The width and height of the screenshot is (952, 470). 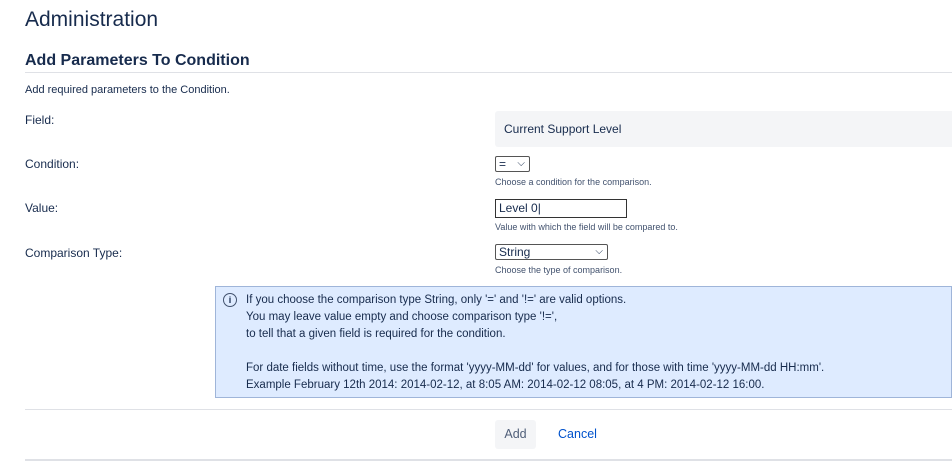 What do you see at coordinates (573, 182) in the screenshot?
I see `condition-hint: Choose a condition for the comparison.` at bounding box center [573, 182].